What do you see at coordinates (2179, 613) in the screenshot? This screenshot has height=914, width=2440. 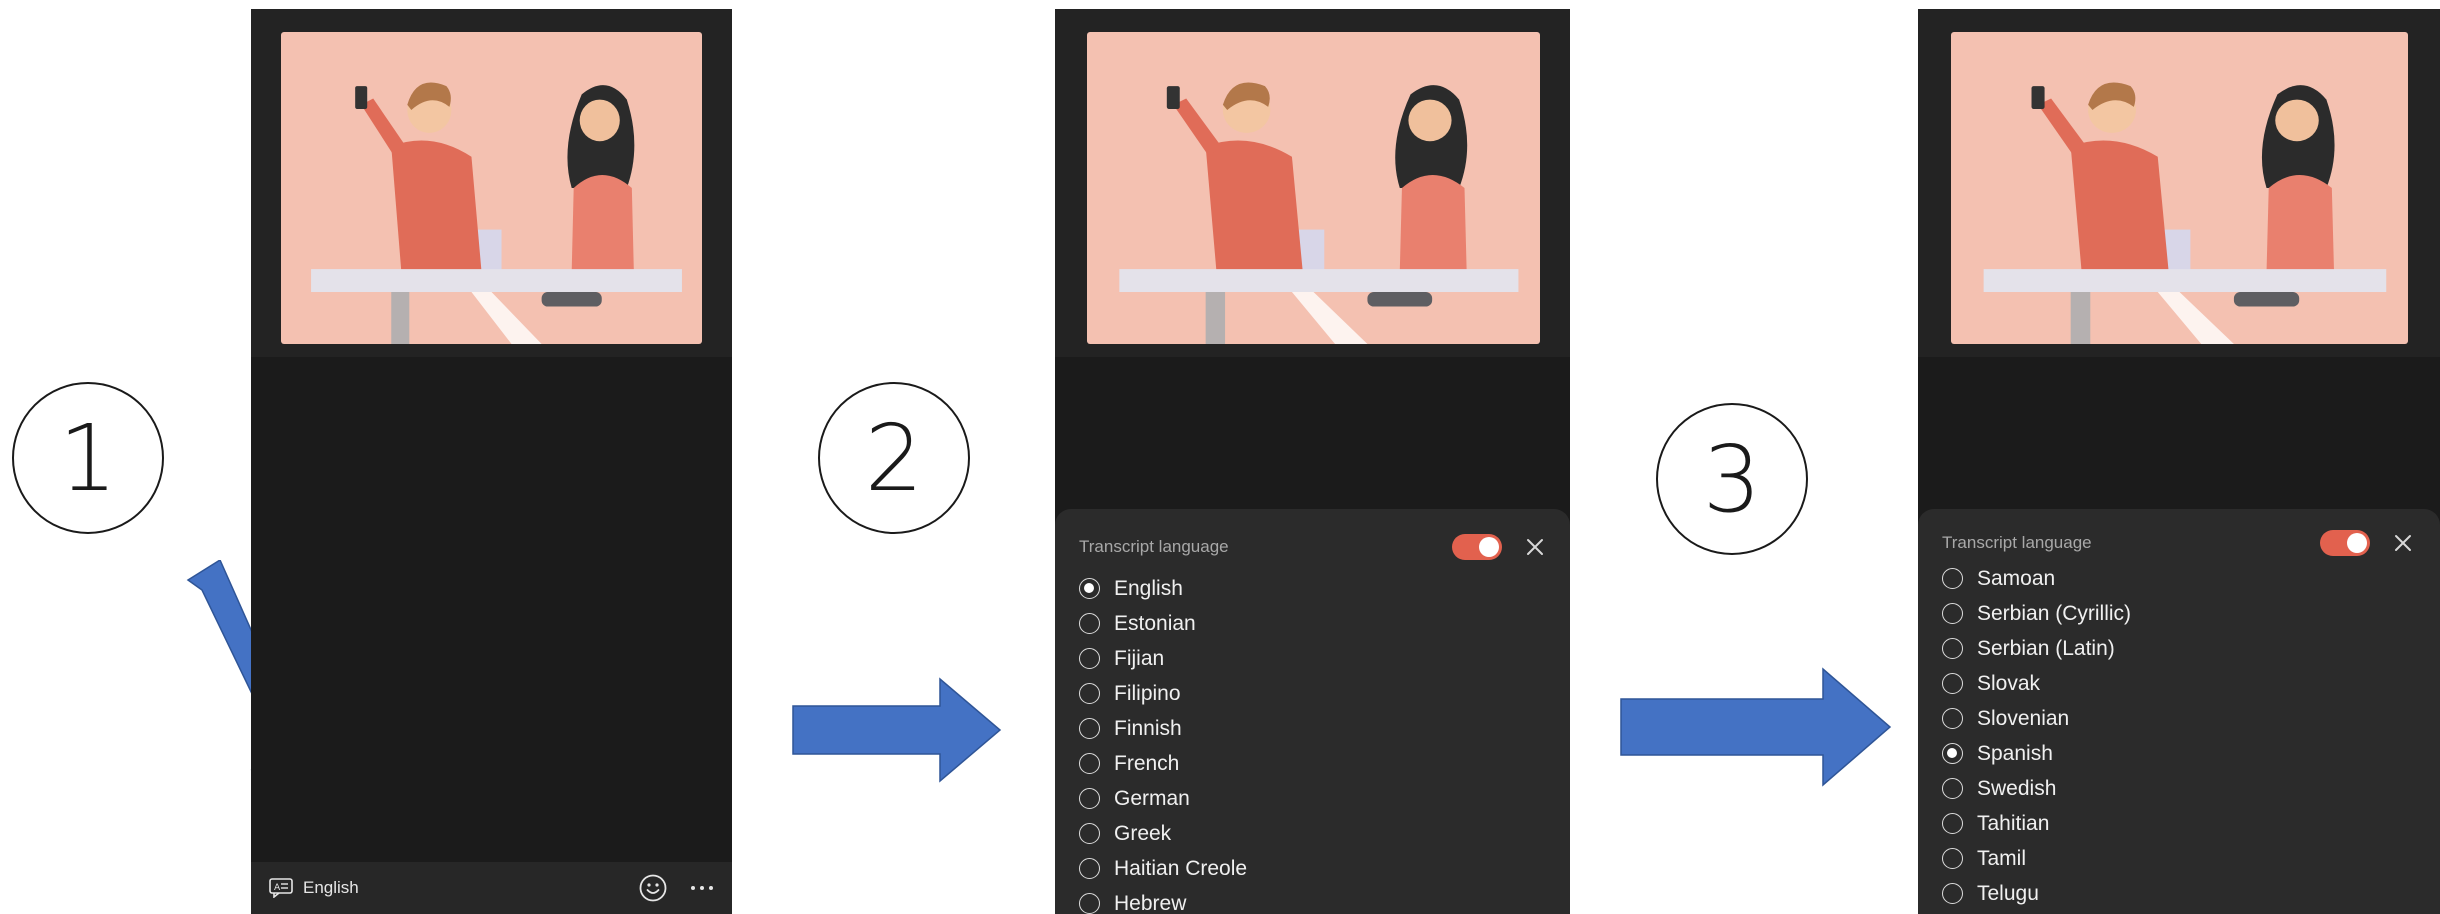 I see `language-option: Serbian (Cyrillic)` at bounding box center [2179, 613].